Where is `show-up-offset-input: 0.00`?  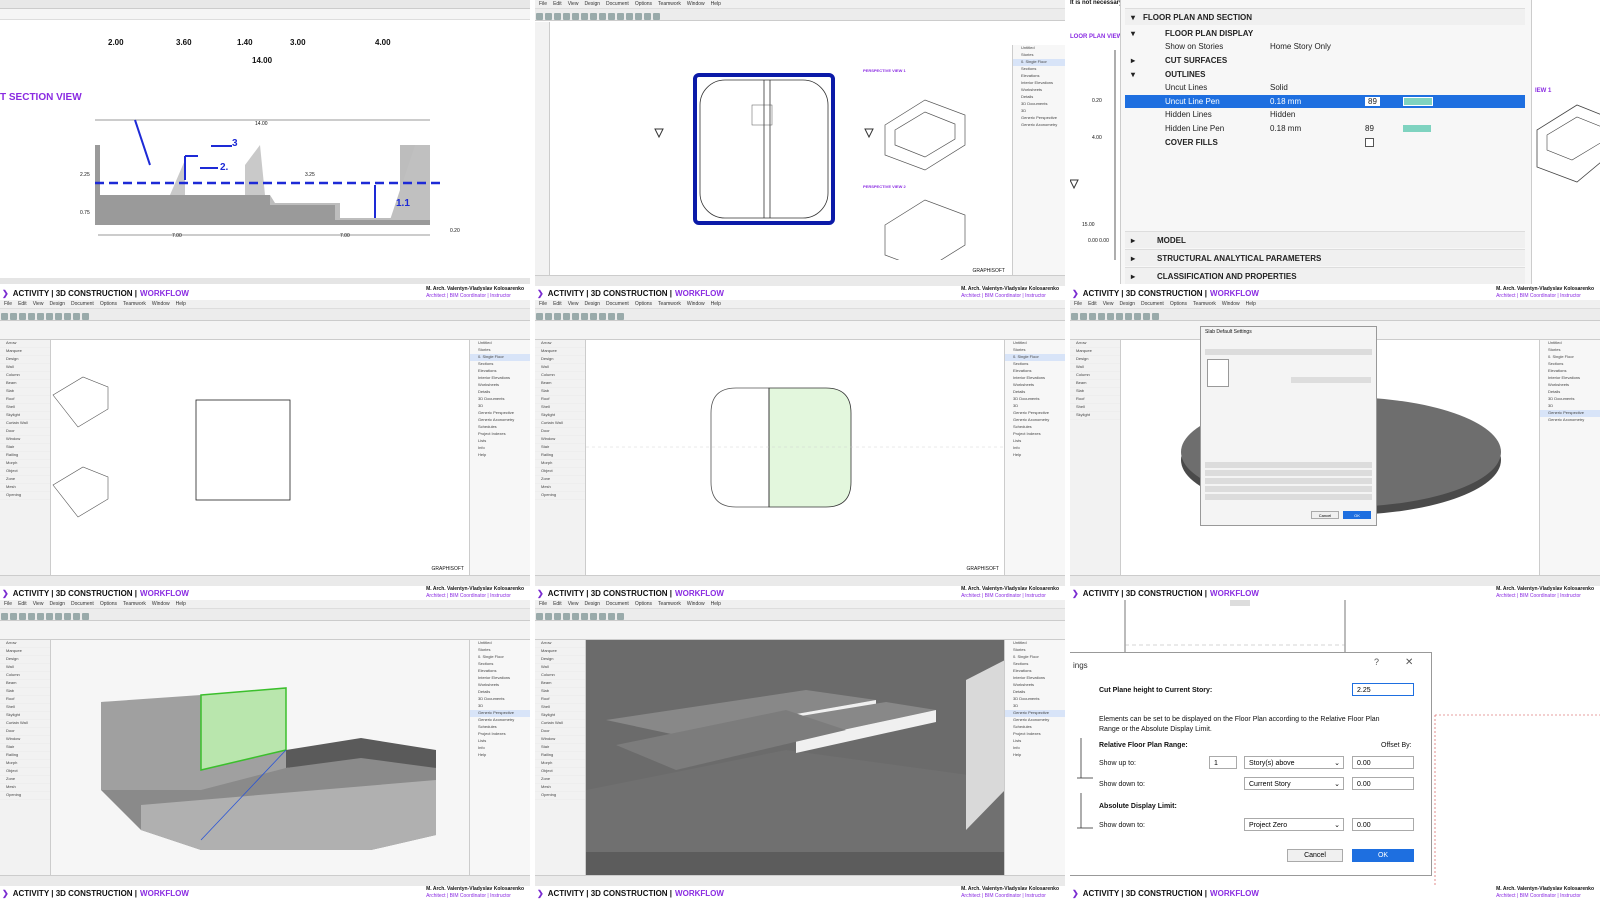 show-up-offset-input: 0.00 is located at coordinates (1383, 762).